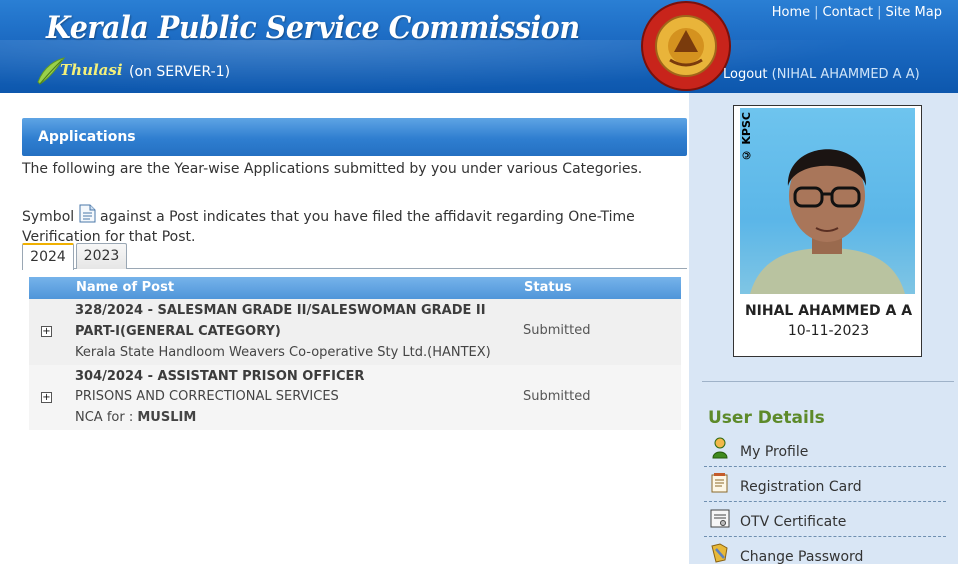 This screenshot has width=958, height=564. What do you see at coordinates (719, 483) in the screenshot?
I see `registration-card-icon` at bounding box center [719, 483].